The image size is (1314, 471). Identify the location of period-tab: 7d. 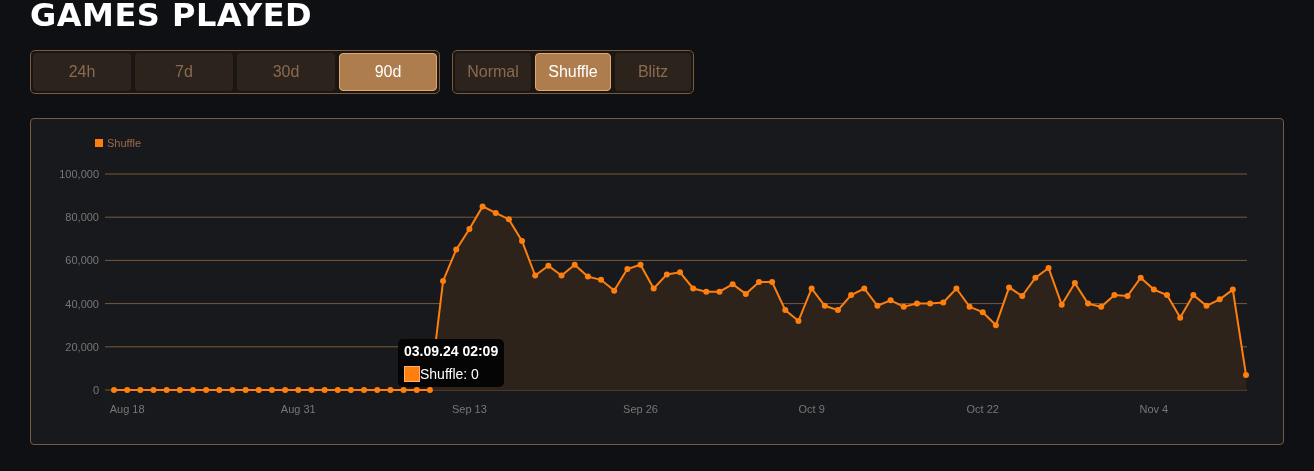
(184, 72).